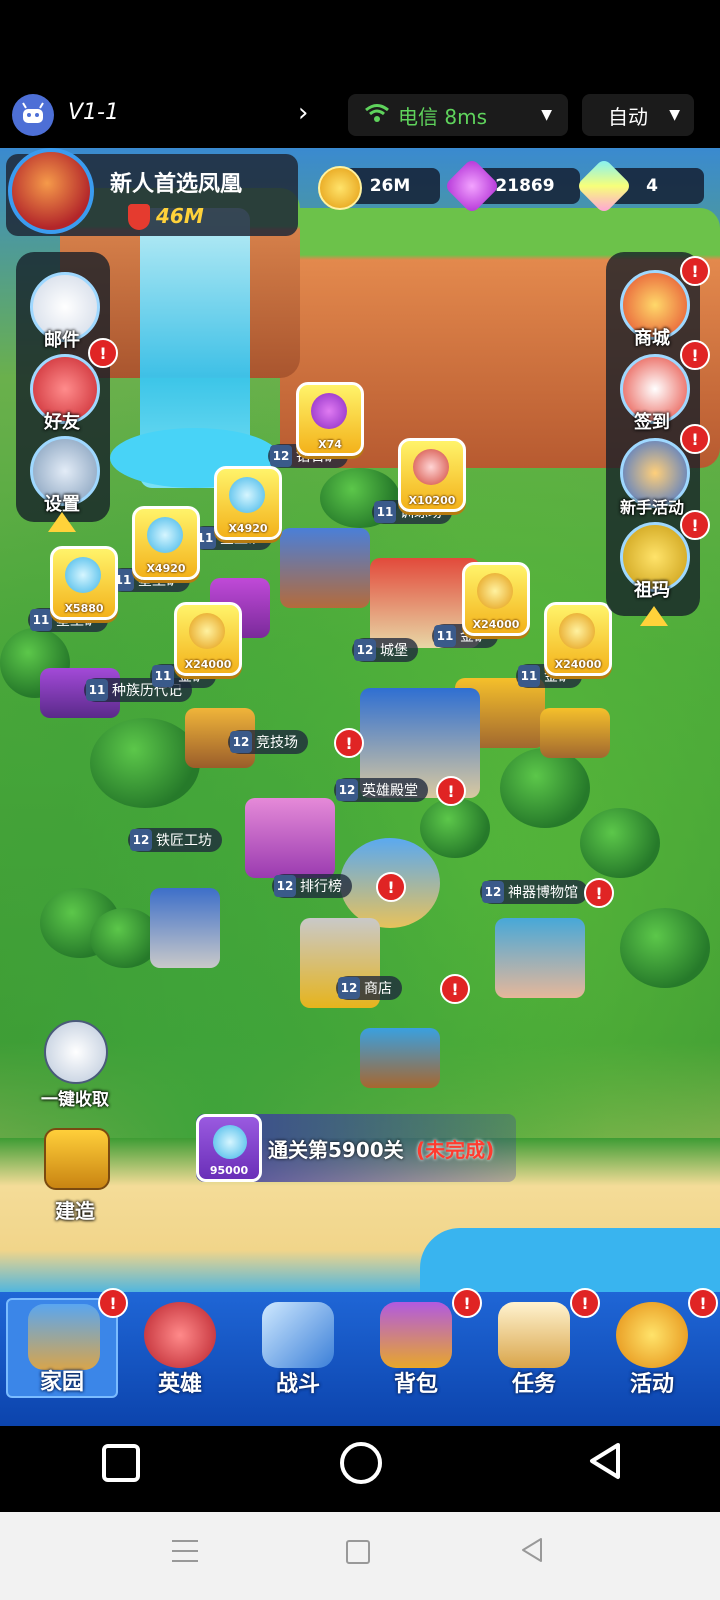 The width and height of the screenshot is (720, 1600). Describe the element at coordinates (652, 1335) in the screenshot. I see `event-crown-icon` at that location.